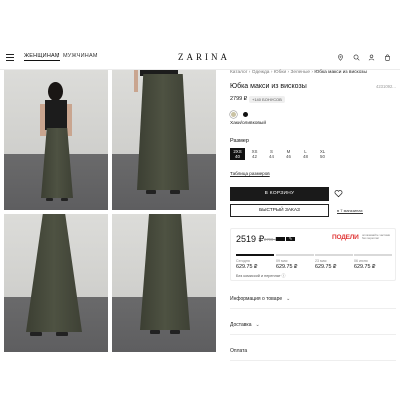  Describe the element at coordinates (56, 283) in the screenshot. I see `product-photo-side` at that location.